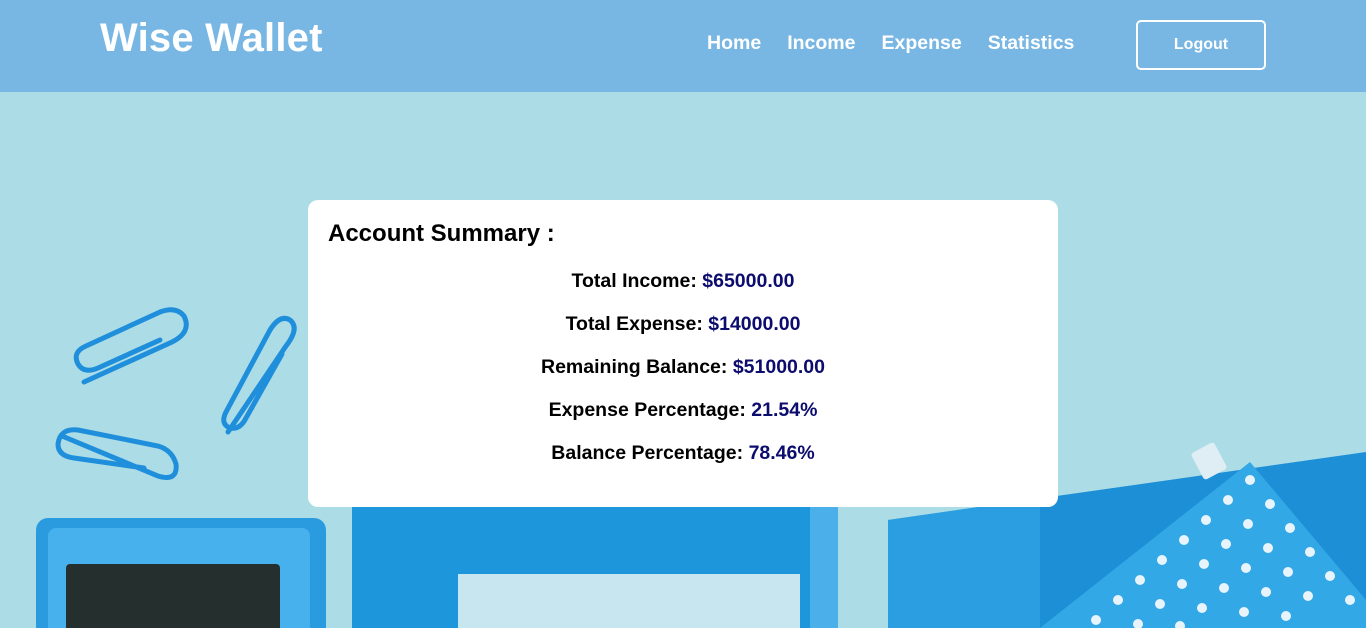 This screenshot has height=628, width=1366. What do you see at coordinates (784, 410) in the screenshot?
I see `expense-percentage-value: 21.54%` at bounding box center [784, 410].